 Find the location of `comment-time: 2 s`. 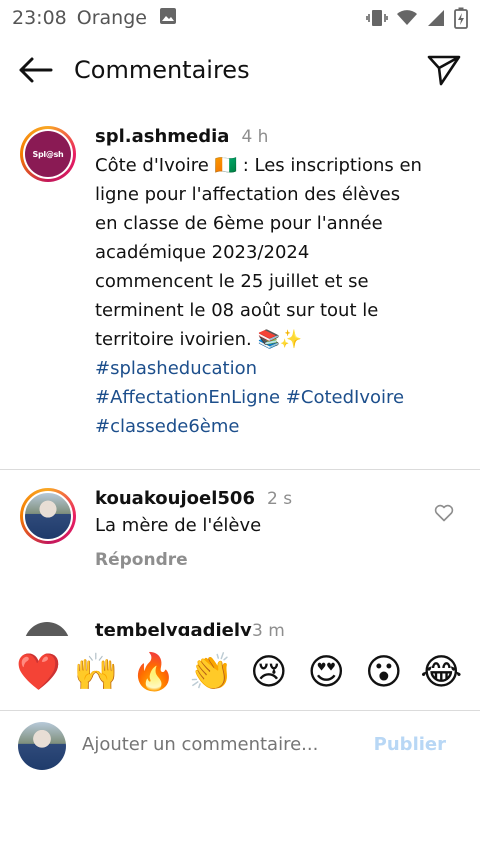

comment-time: 2 s is located at coordinates (279, 499).